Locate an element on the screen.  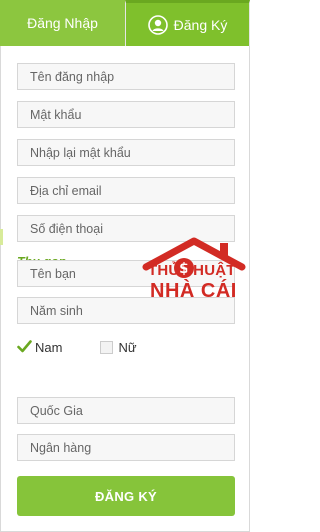
auth-tabs: Đăng Nhập Đăng Ký is located at coordinates (125, 23).